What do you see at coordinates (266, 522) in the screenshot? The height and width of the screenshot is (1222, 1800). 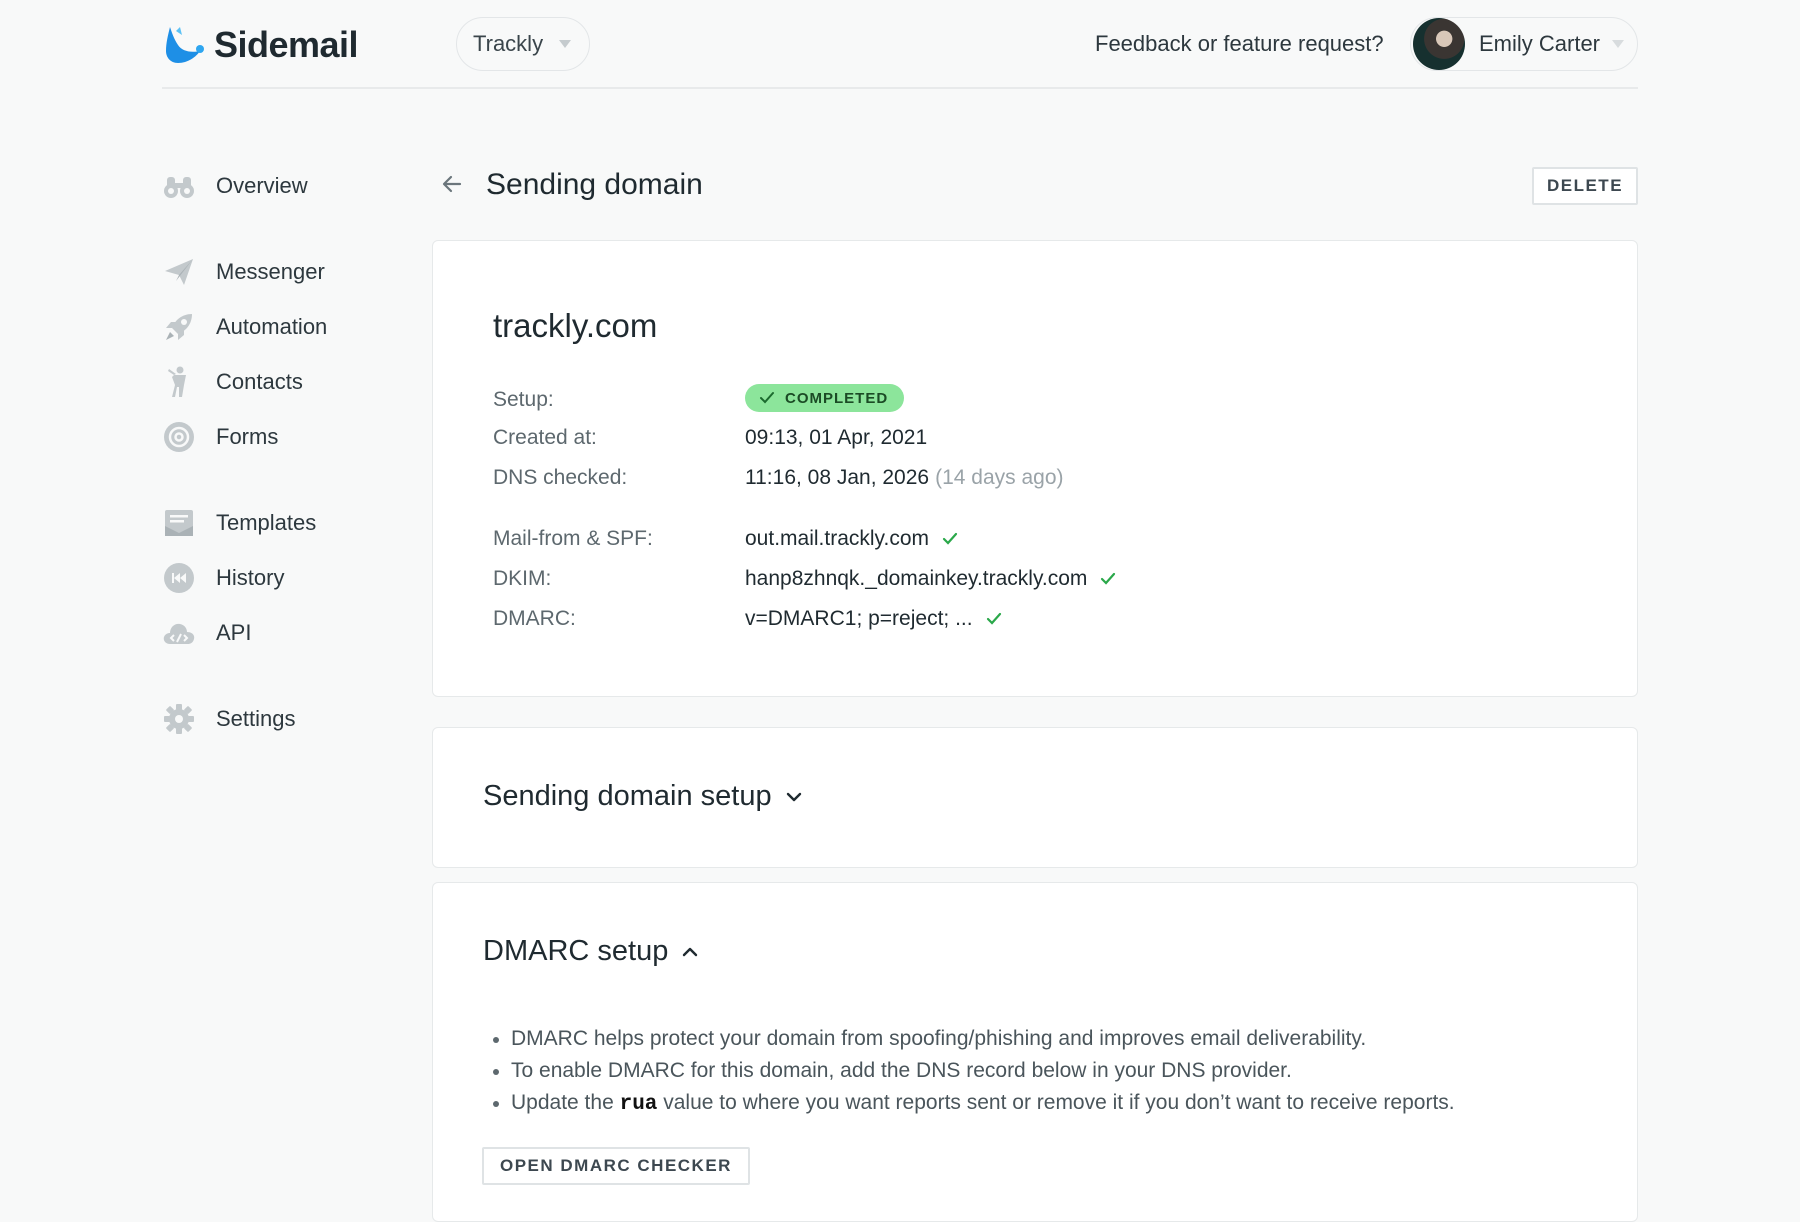 I see `sidebar-item-label: Templates` at bounding box center [266, 522].